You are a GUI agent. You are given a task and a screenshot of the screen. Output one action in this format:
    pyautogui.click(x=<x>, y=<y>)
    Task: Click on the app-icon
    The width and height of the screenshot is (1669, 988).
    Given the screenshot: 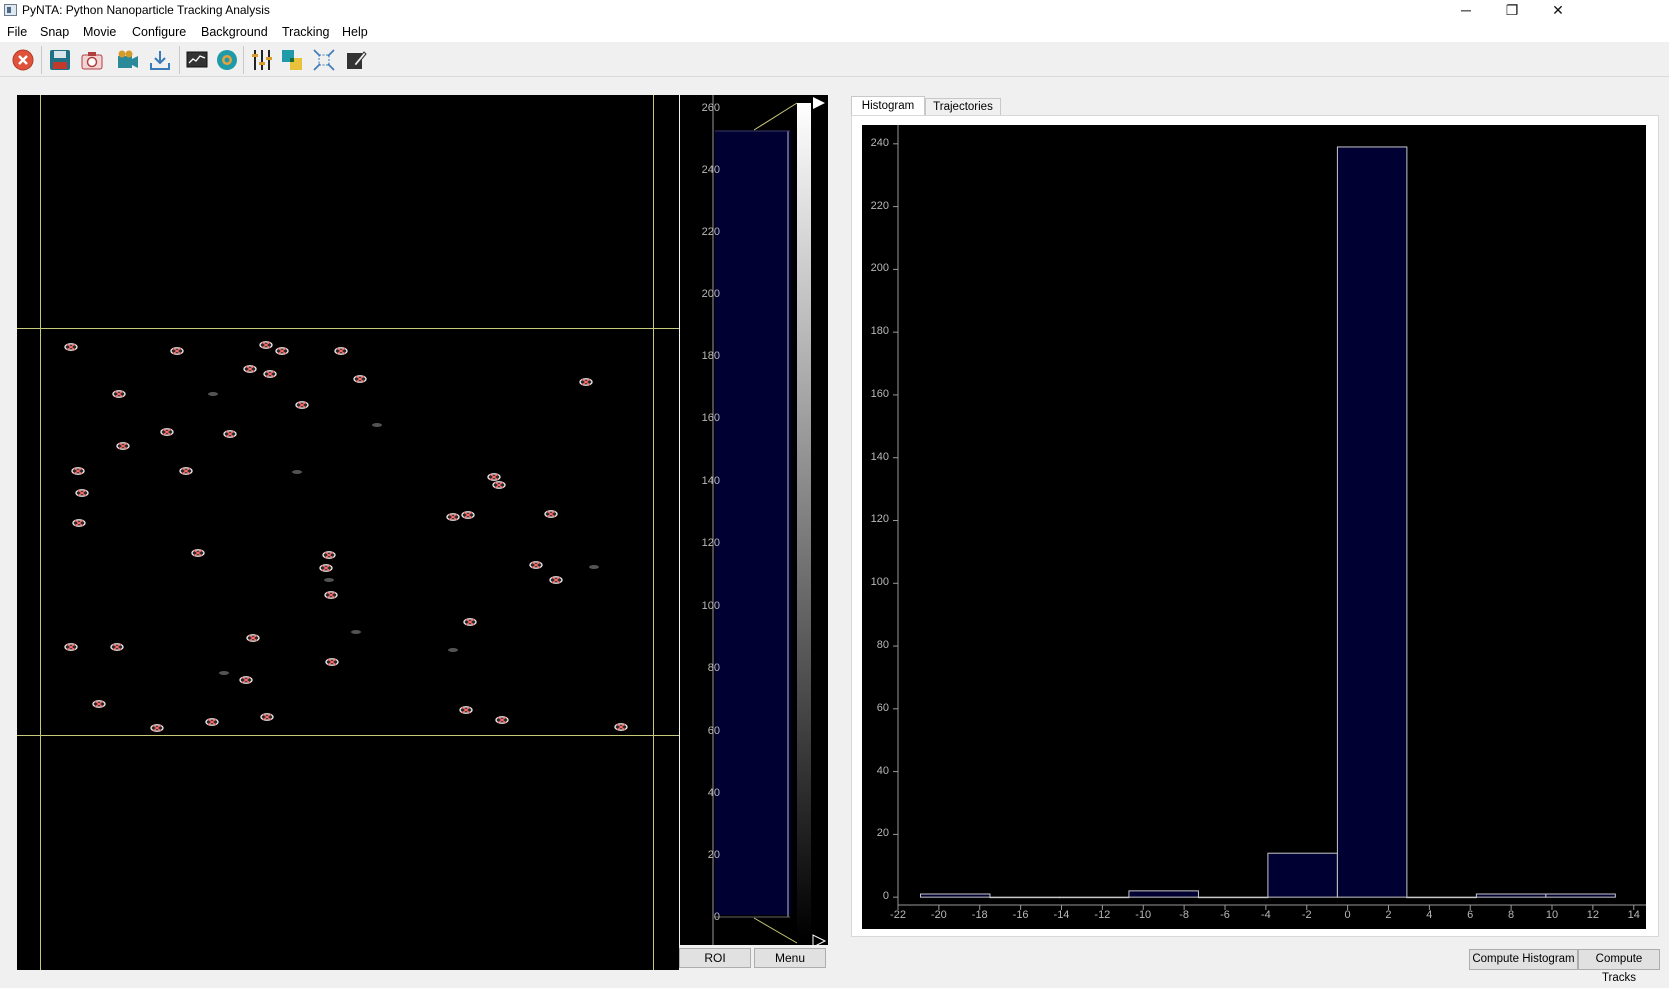 What is the action you would take?
    pyautogui.click(x=10, y=10)
    